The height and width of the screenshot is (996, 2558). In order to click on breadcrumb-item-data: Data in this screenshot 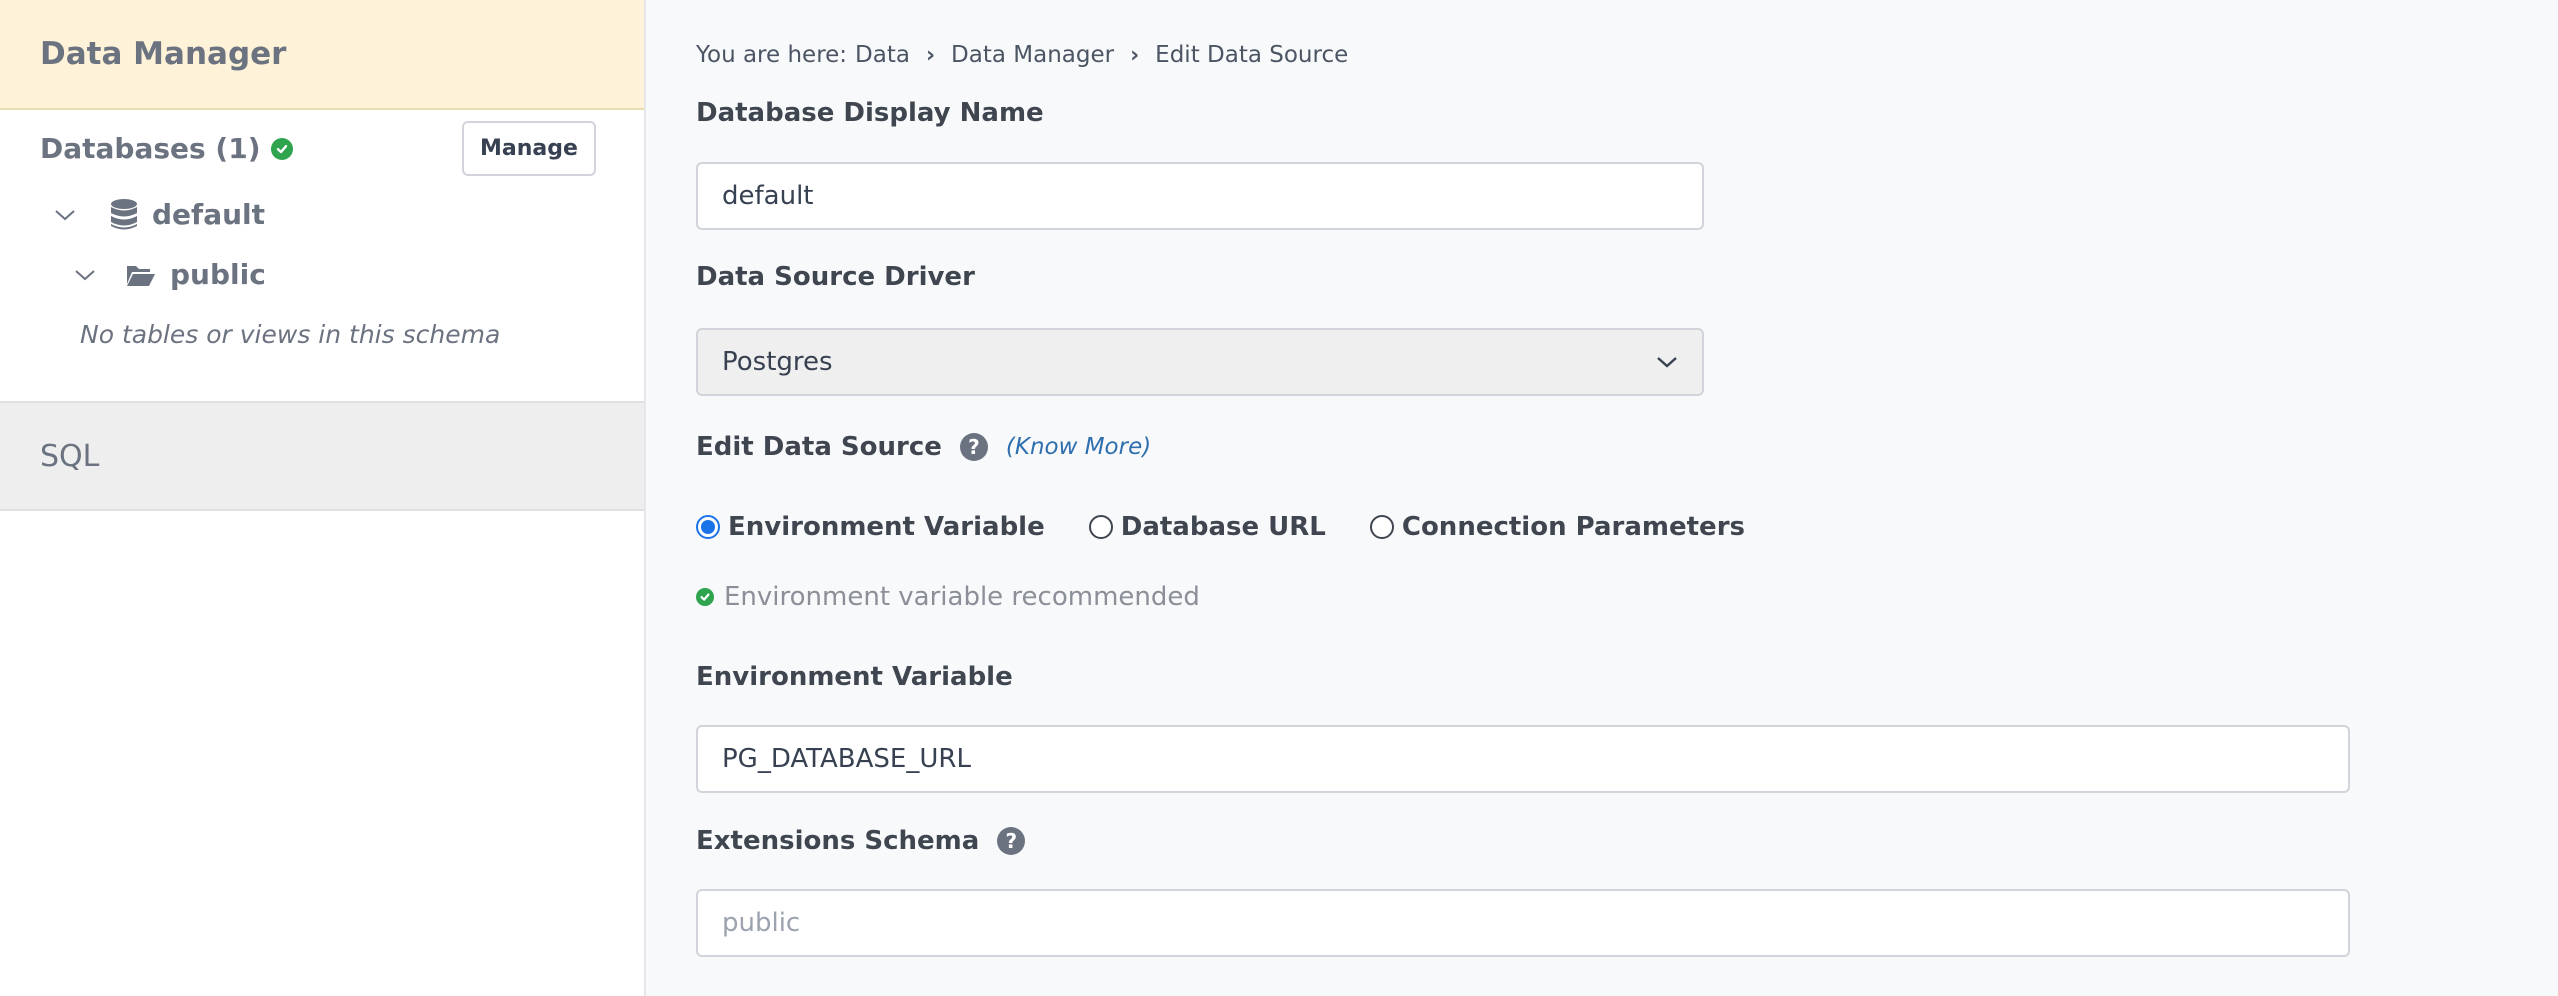, I will do `click(882, 55)`.